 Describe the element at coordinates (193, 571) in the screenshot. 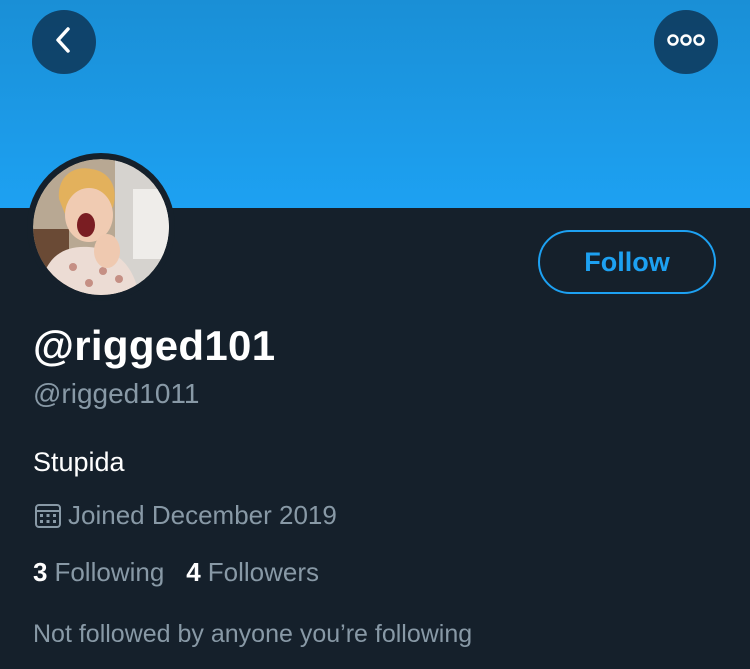

I see `followers-count: 4` at that location.